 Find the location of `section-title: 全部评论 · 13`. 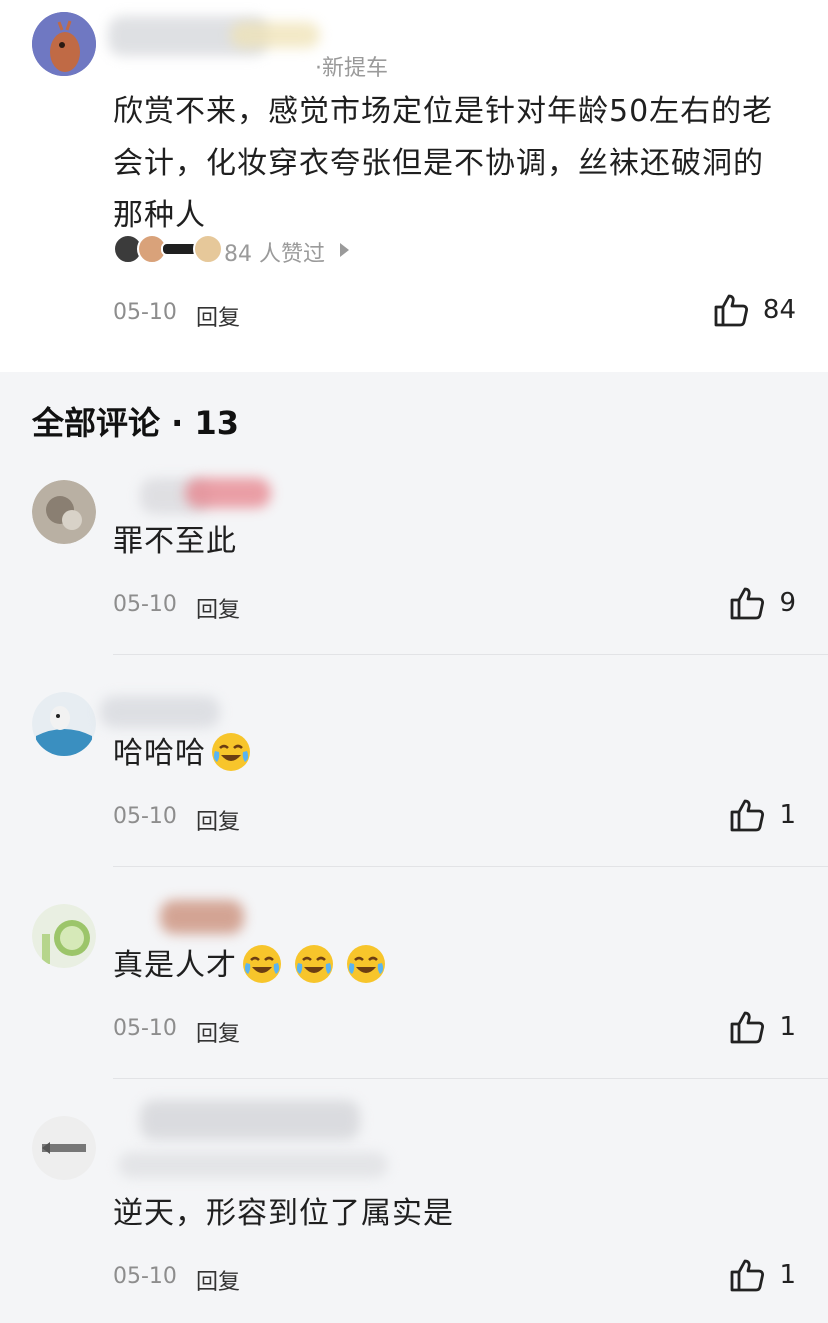

section-title: 全部评论 · 13 is located at coordinates (135, 423).